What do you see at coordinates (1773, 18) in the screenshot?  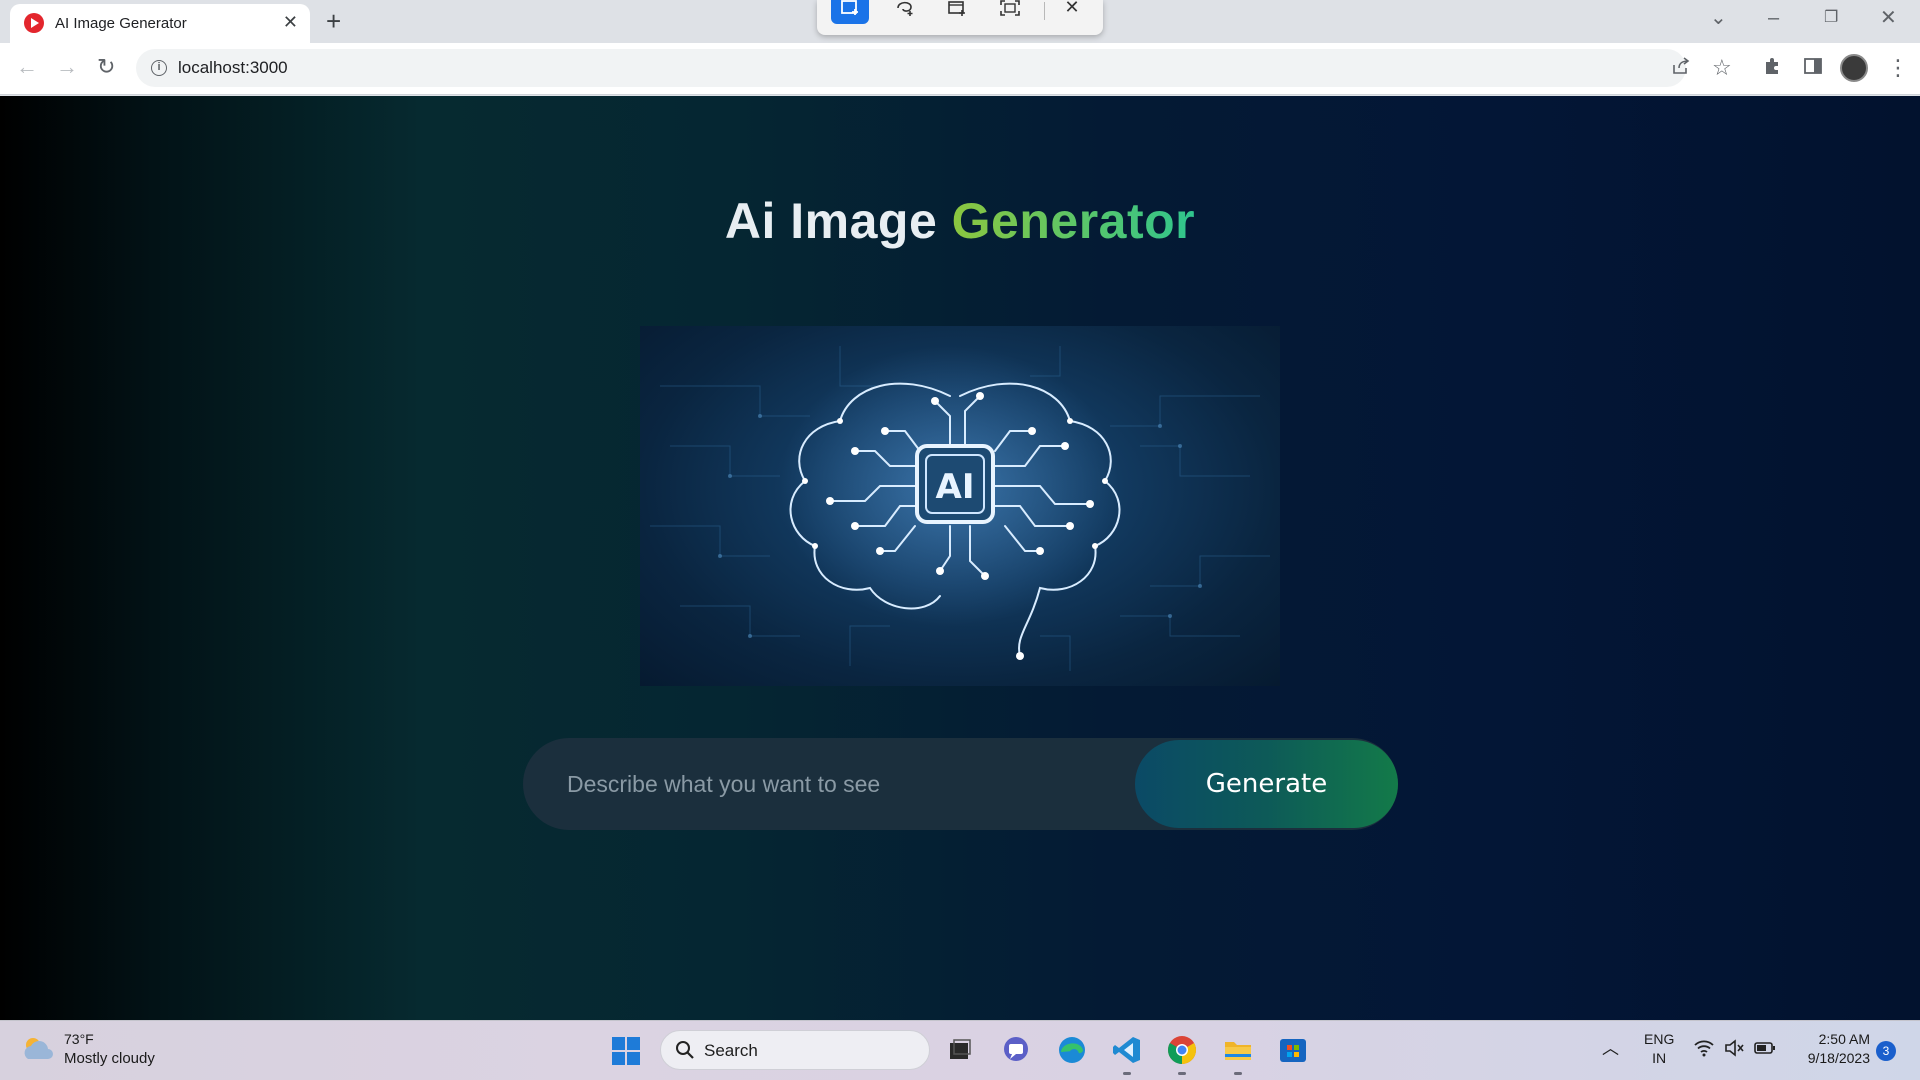 I see `minimize-icon: –` at bounding box center [1773, 18].